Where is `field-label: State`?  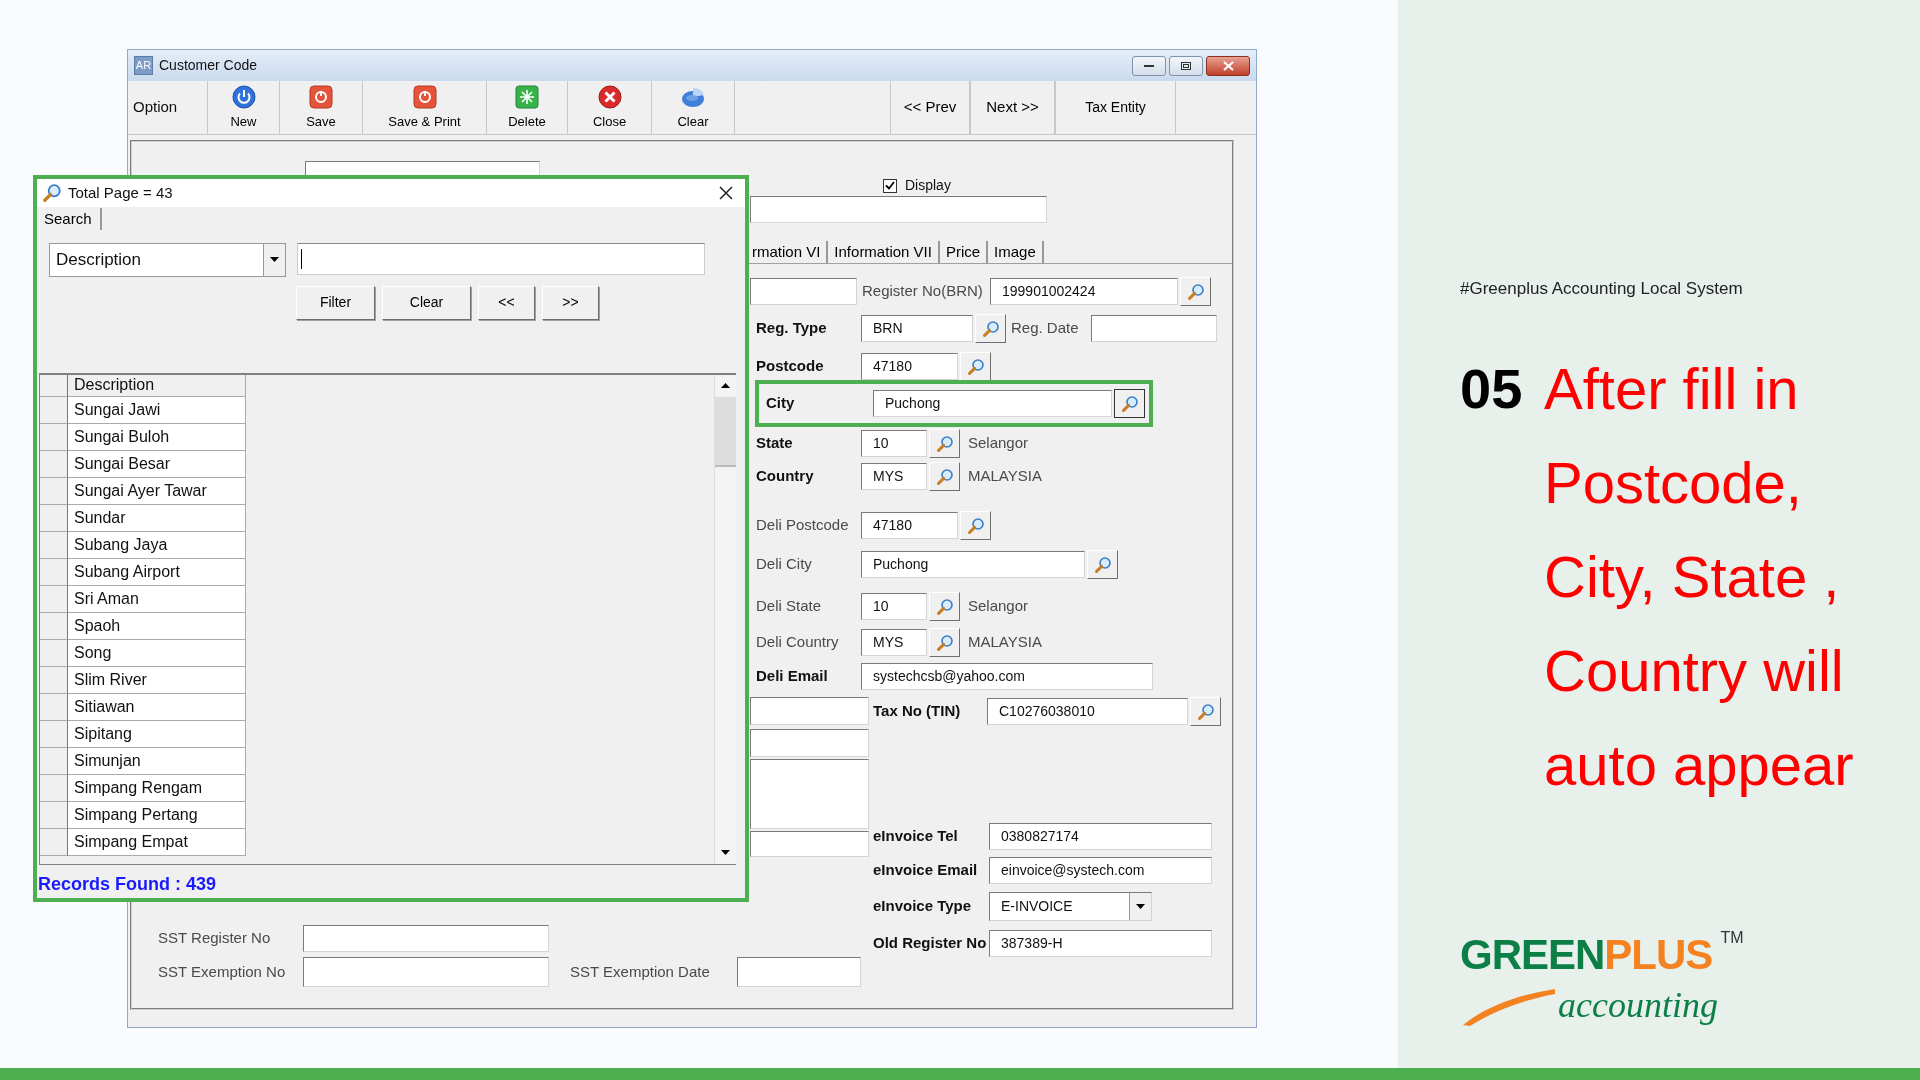 field-label: State is located at coordinates (775, 443).